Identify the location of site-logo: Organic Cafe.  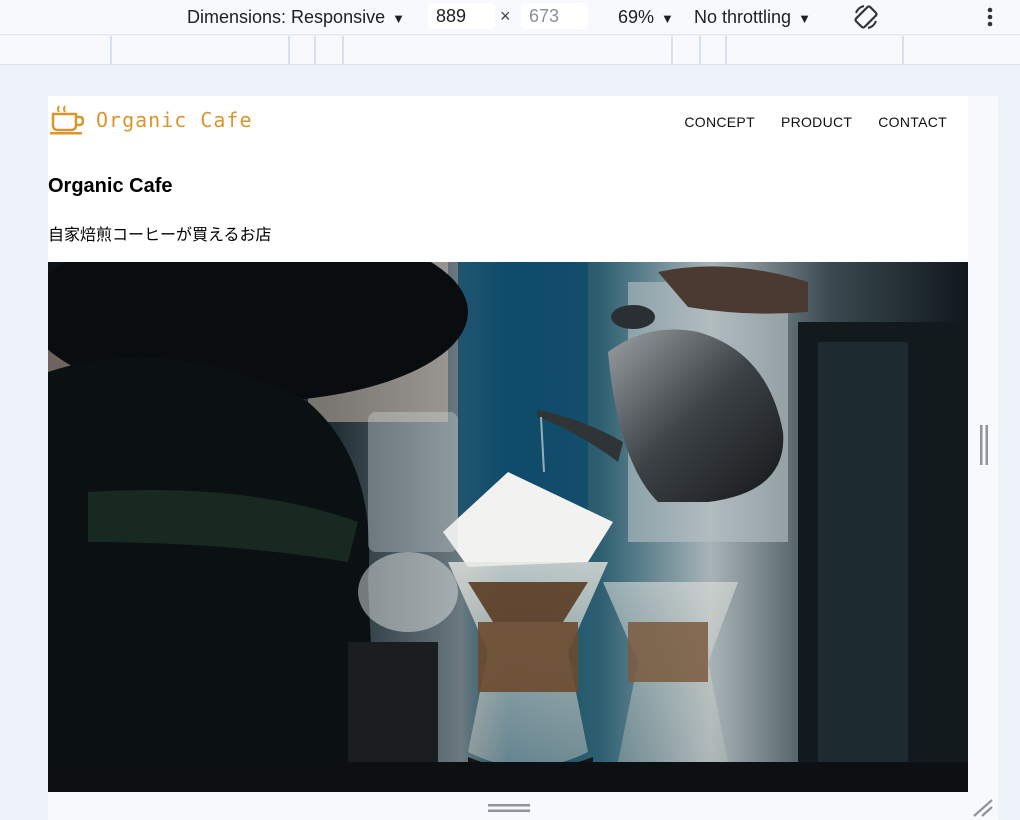
(151, 120).